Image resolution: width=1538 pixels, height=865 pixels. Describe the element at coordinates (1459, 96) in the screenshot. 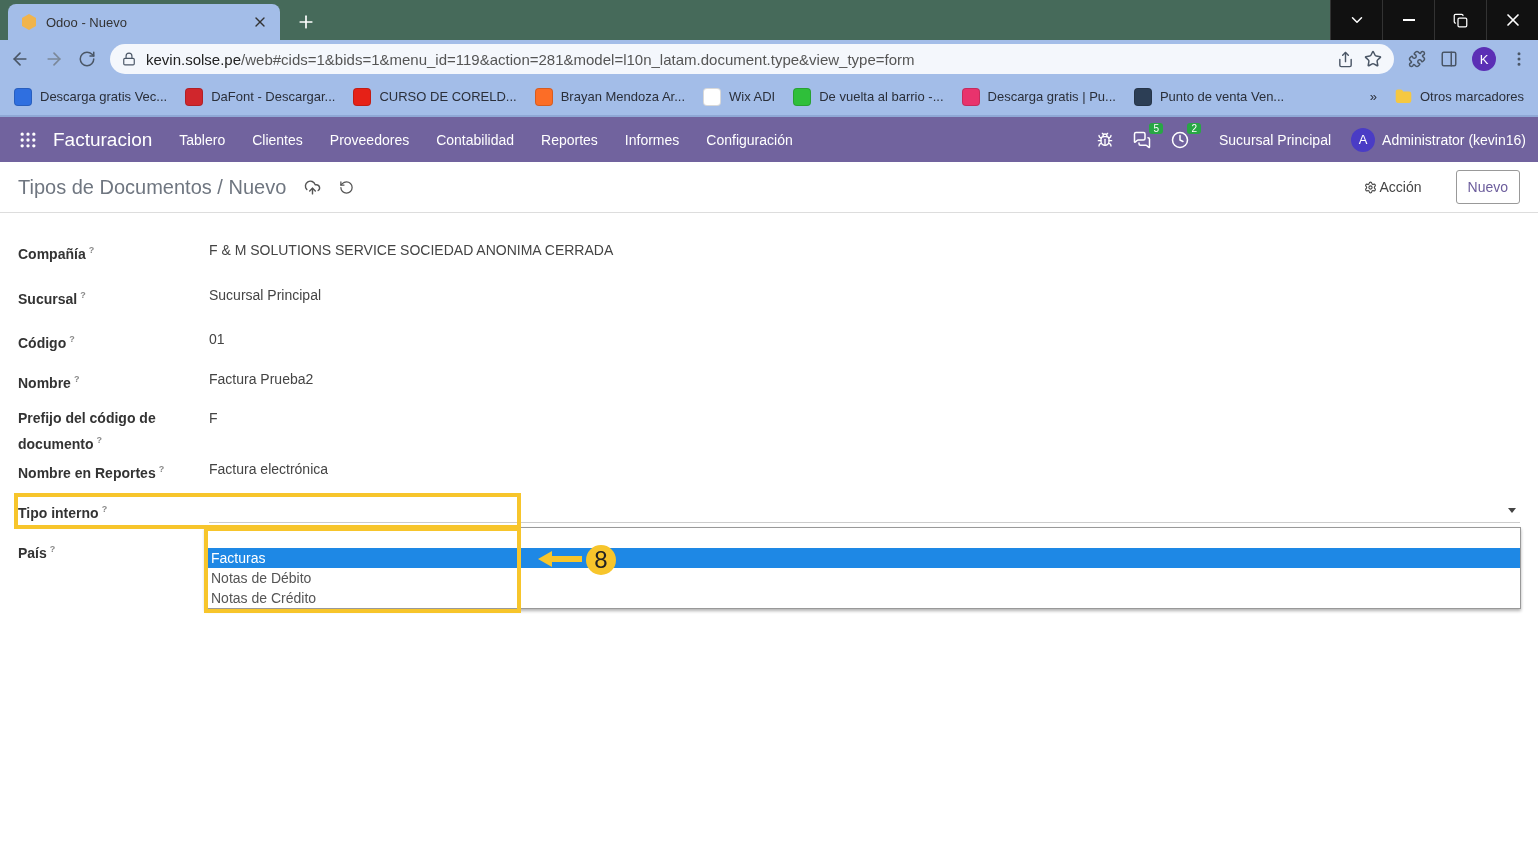

I see `other-bookmarks: Otros marcadores` at that location.